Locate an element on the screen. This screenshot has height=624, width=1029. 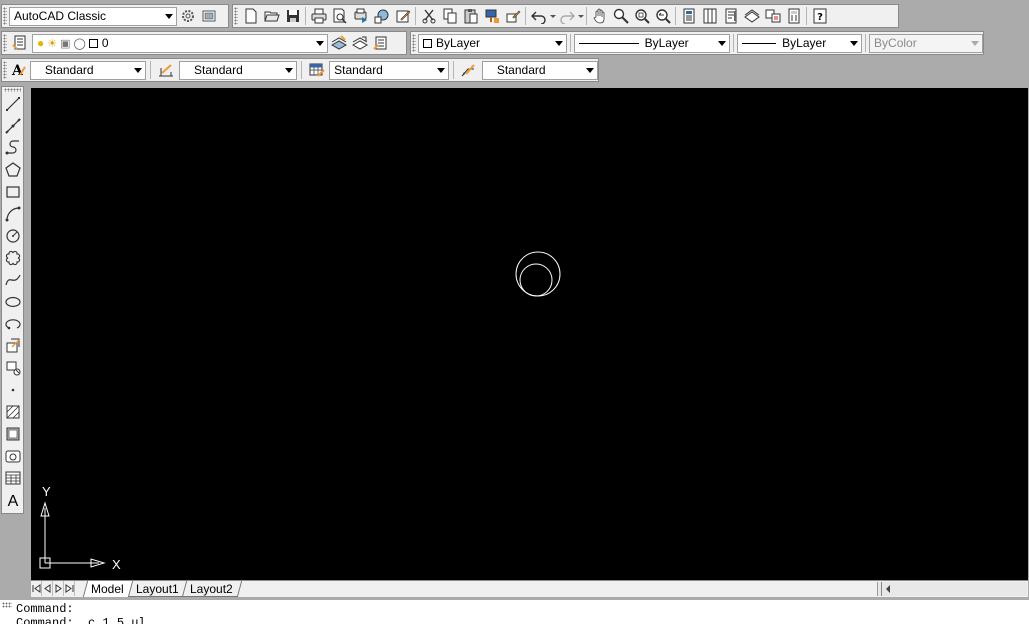
line-button is located at coordinates (12, 104).